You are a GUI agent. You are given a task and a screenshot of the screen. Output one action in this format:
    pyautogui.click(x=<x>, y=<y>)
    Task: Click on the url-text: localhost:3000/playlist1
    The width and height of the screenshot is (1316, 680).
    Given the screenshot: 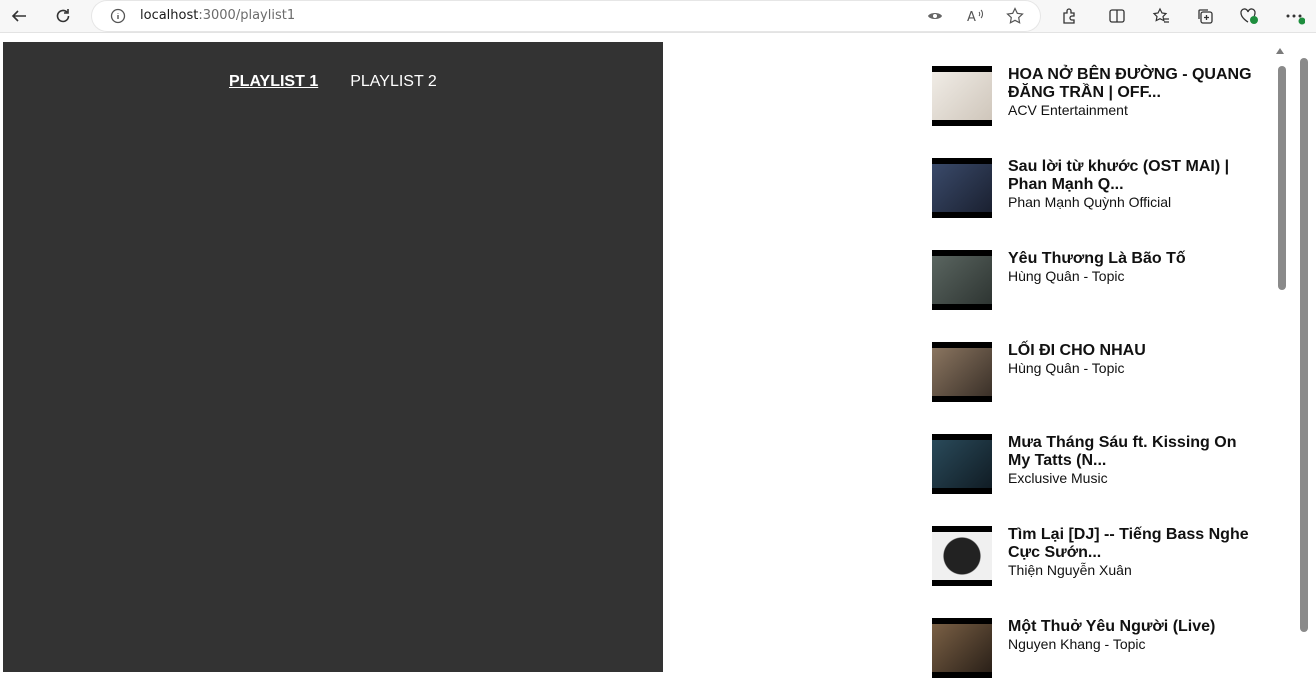 What is the action you would take?
    pyautogui.click(x=218, y=15)
    